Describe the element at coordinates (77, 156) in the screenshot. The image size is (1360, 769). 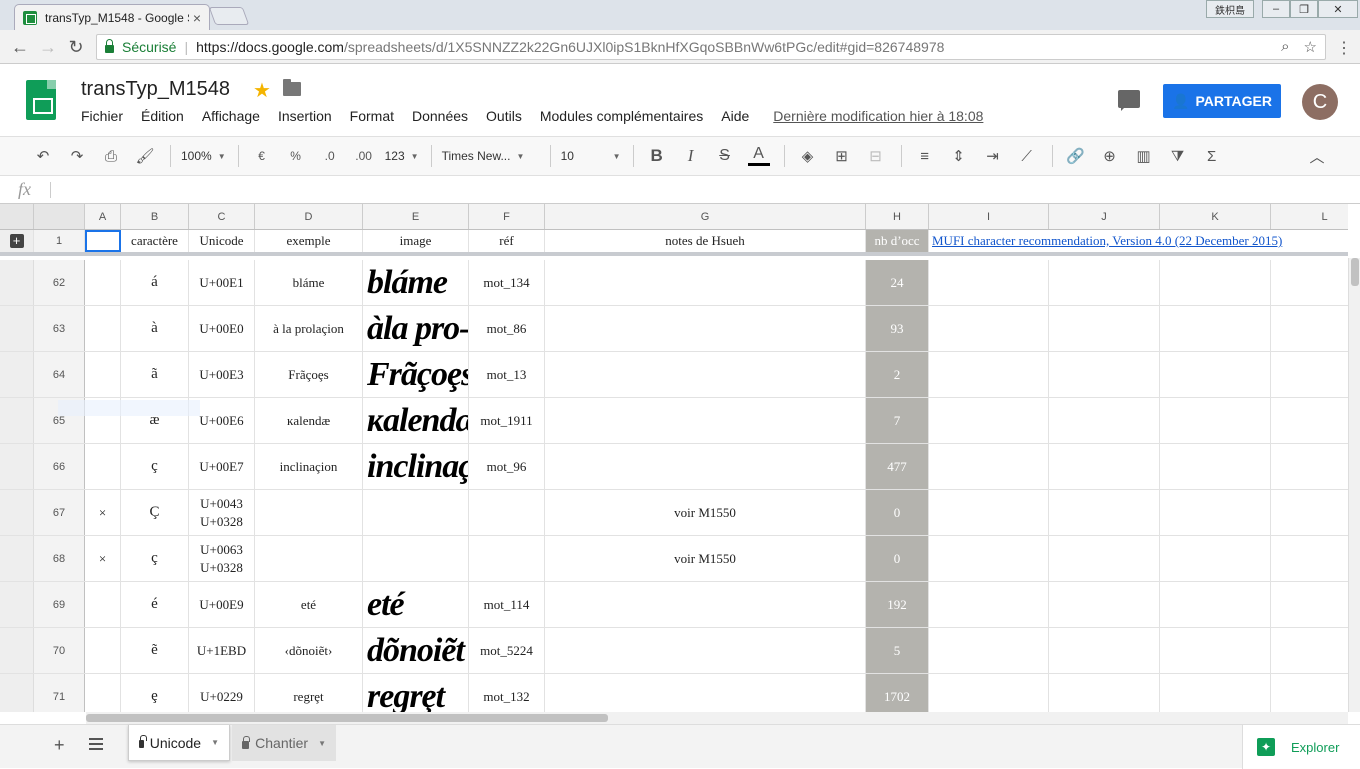
I see `redo-icon: ↷` at that location.